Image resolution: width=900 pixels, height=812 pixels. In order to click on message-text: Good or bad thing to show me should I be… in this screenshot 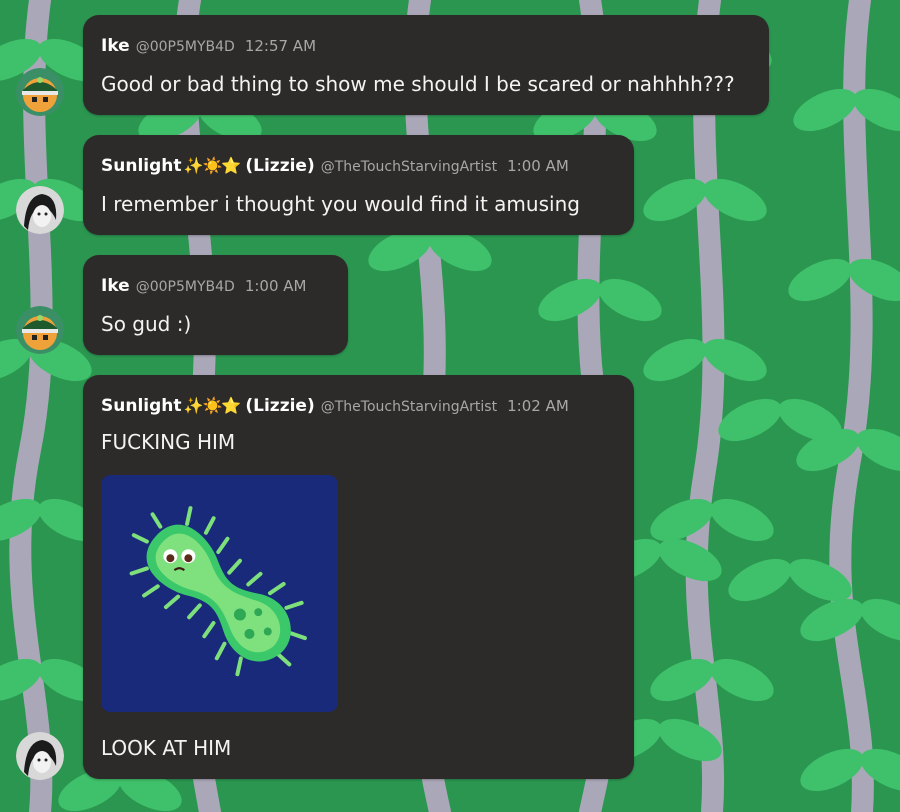, I will do `click(418, 84)`.